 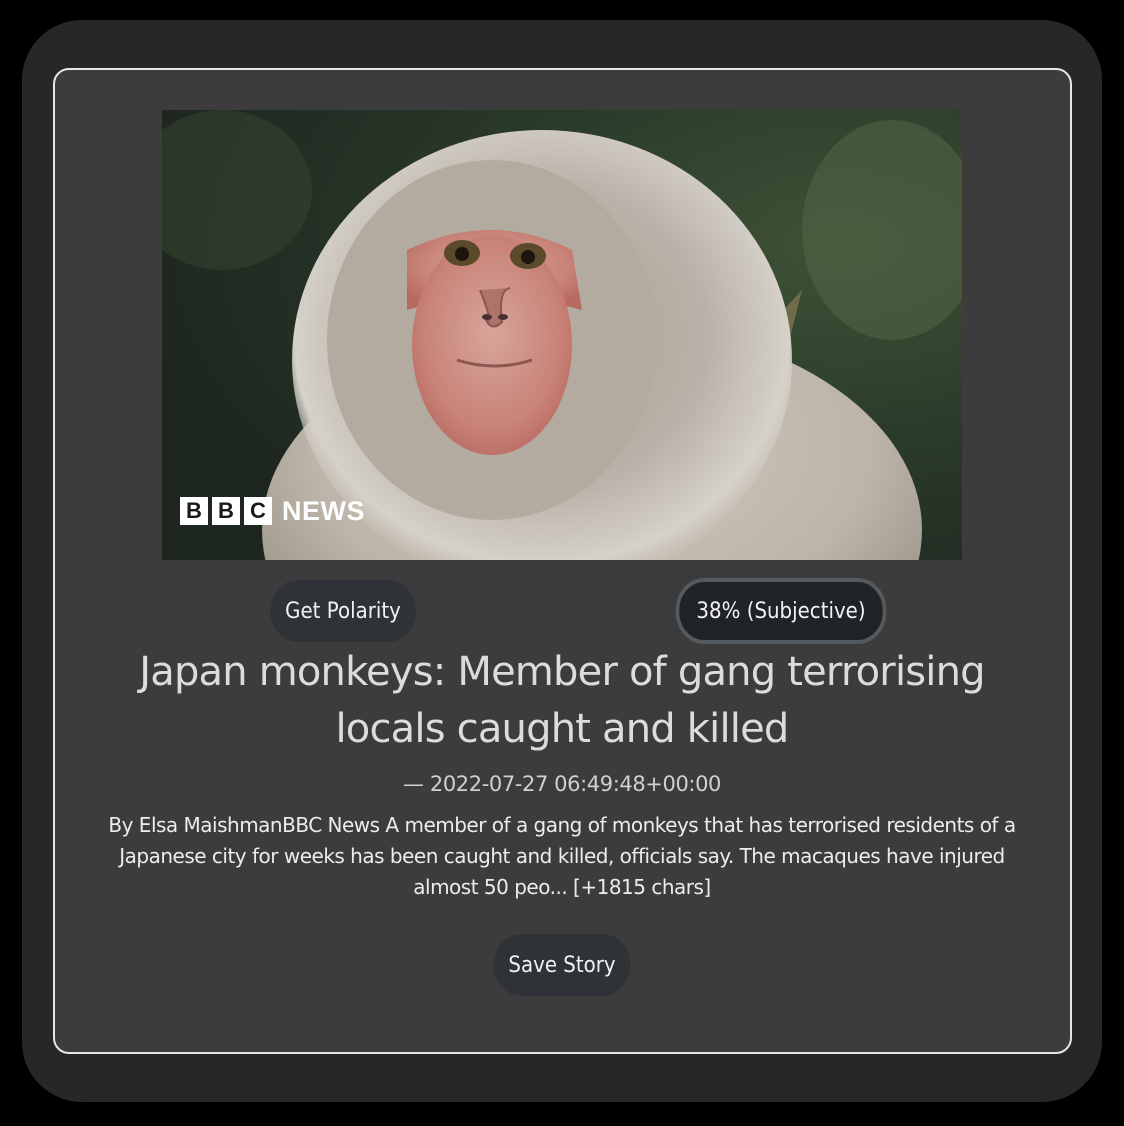 I want to click on bbc-logo-letter: C, so click(x=258, y=511).